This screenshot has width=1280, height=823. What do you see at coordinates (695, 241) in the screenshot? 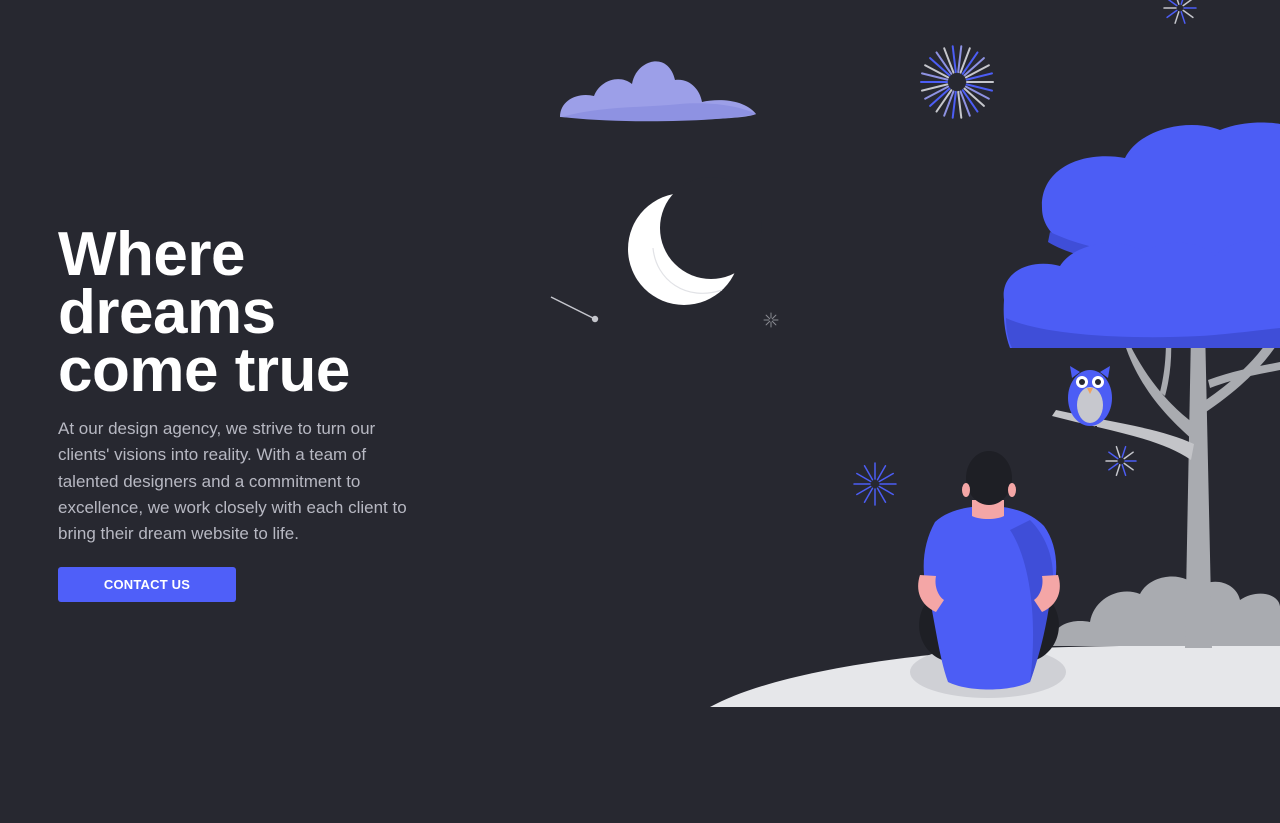
I see `moon-icon` at bounding box center [695, 241].